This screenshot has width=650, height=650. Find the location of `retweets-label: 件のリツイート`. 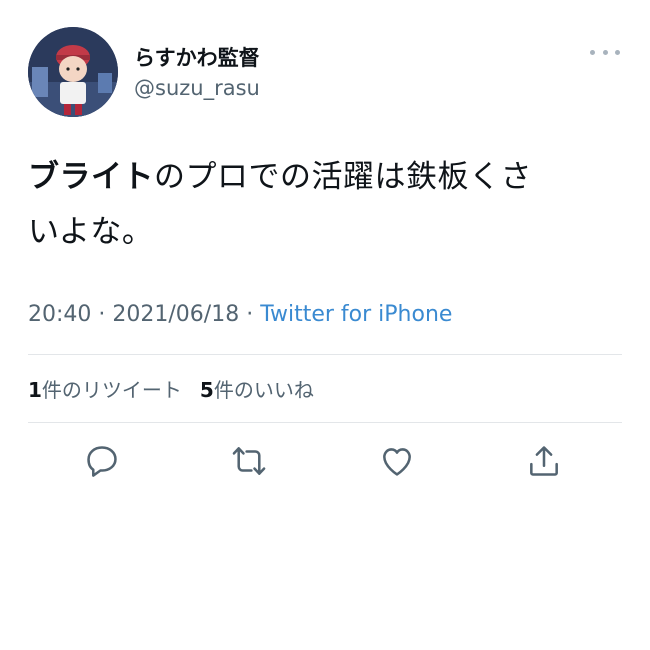

retweets-label: 件のリツイート is located at coordinates (111, 390).